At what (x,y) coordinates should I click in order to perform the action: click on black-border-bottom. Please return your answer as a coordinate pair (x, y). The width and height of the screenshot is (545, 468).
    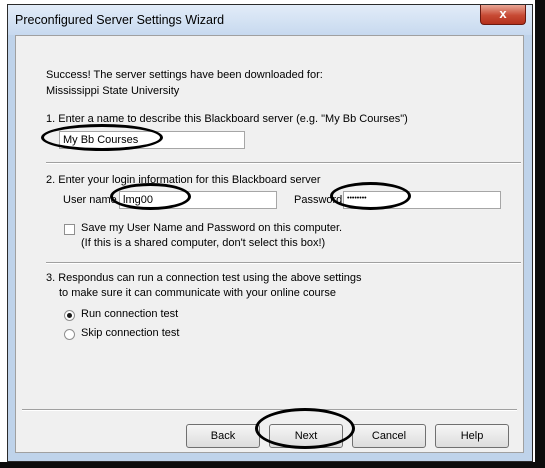
    Looking at the image, I should click on (272, 465).